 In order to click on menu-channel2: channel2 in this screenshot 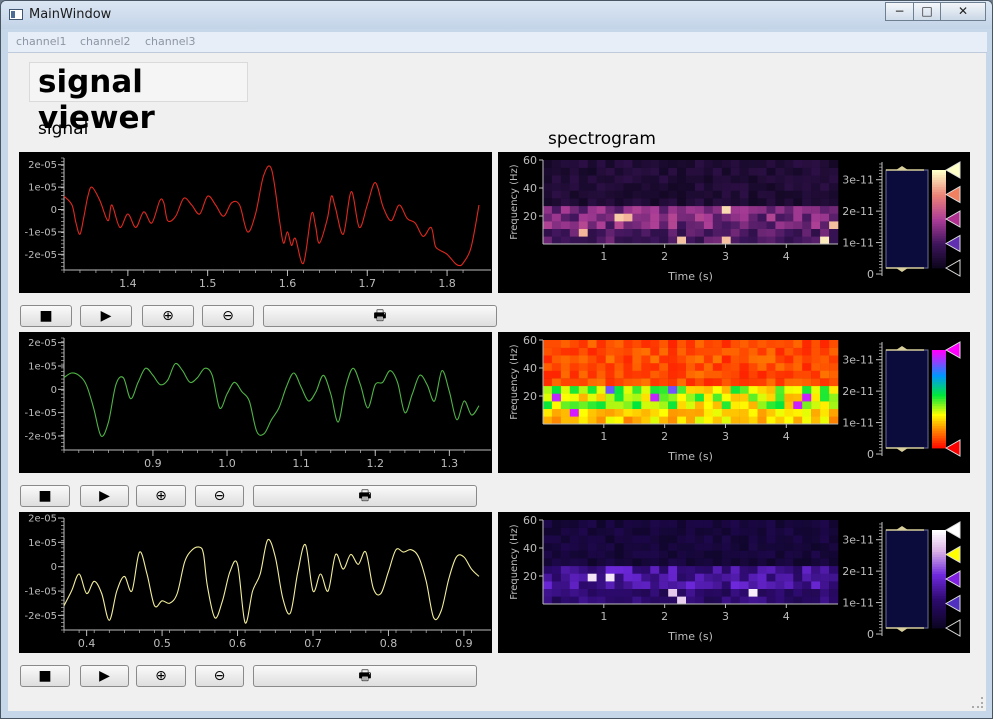, I will do `click(105, 41)`.